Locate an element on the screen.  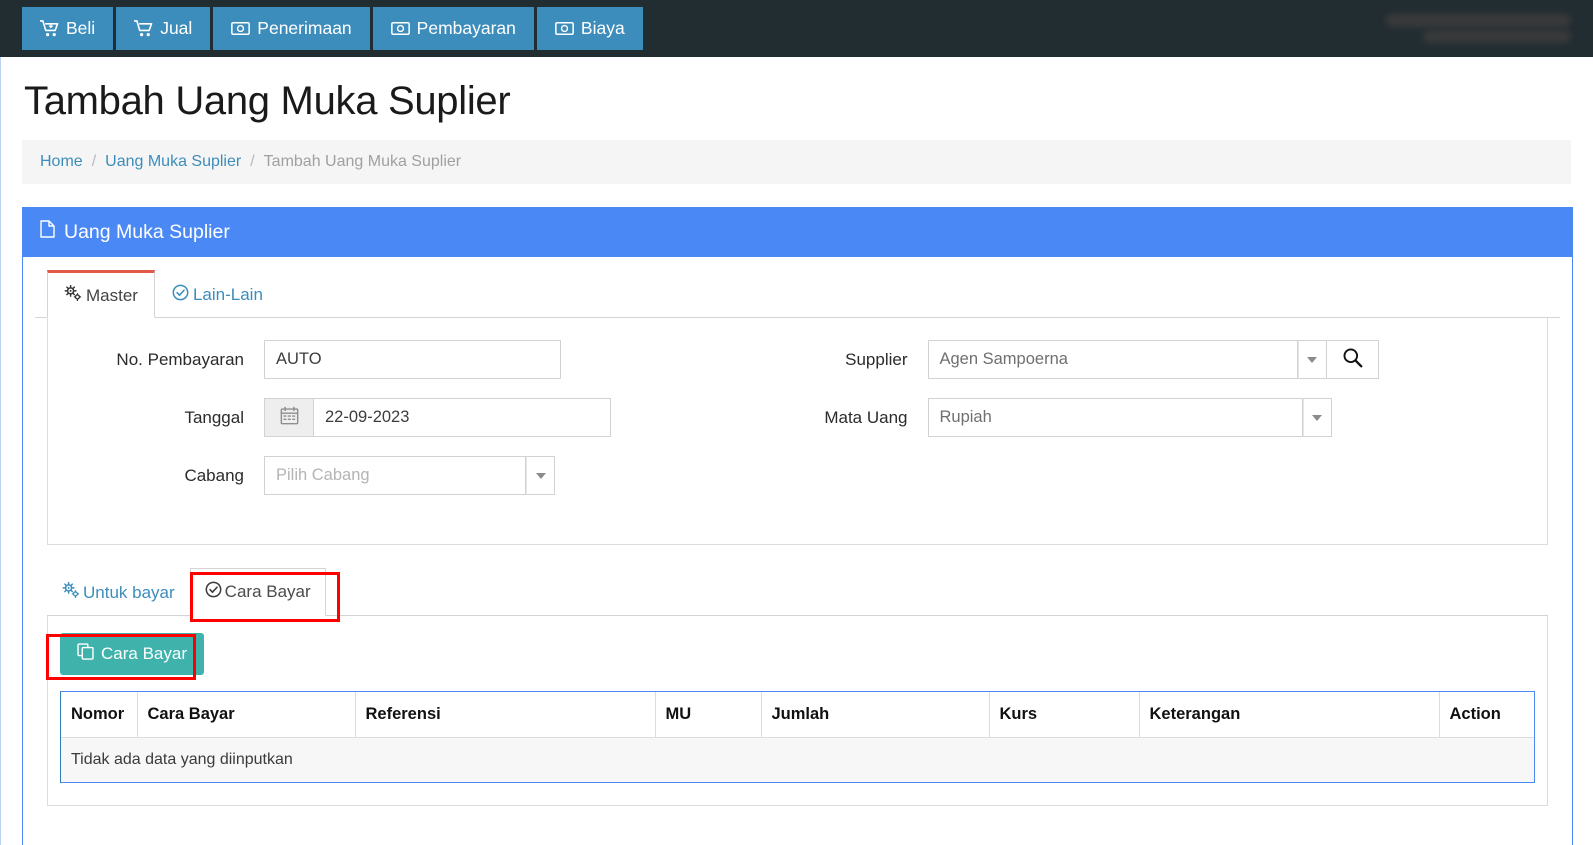
breadcrumb-parent: Uang Muka Suplier is located at coordinates (173, 162).